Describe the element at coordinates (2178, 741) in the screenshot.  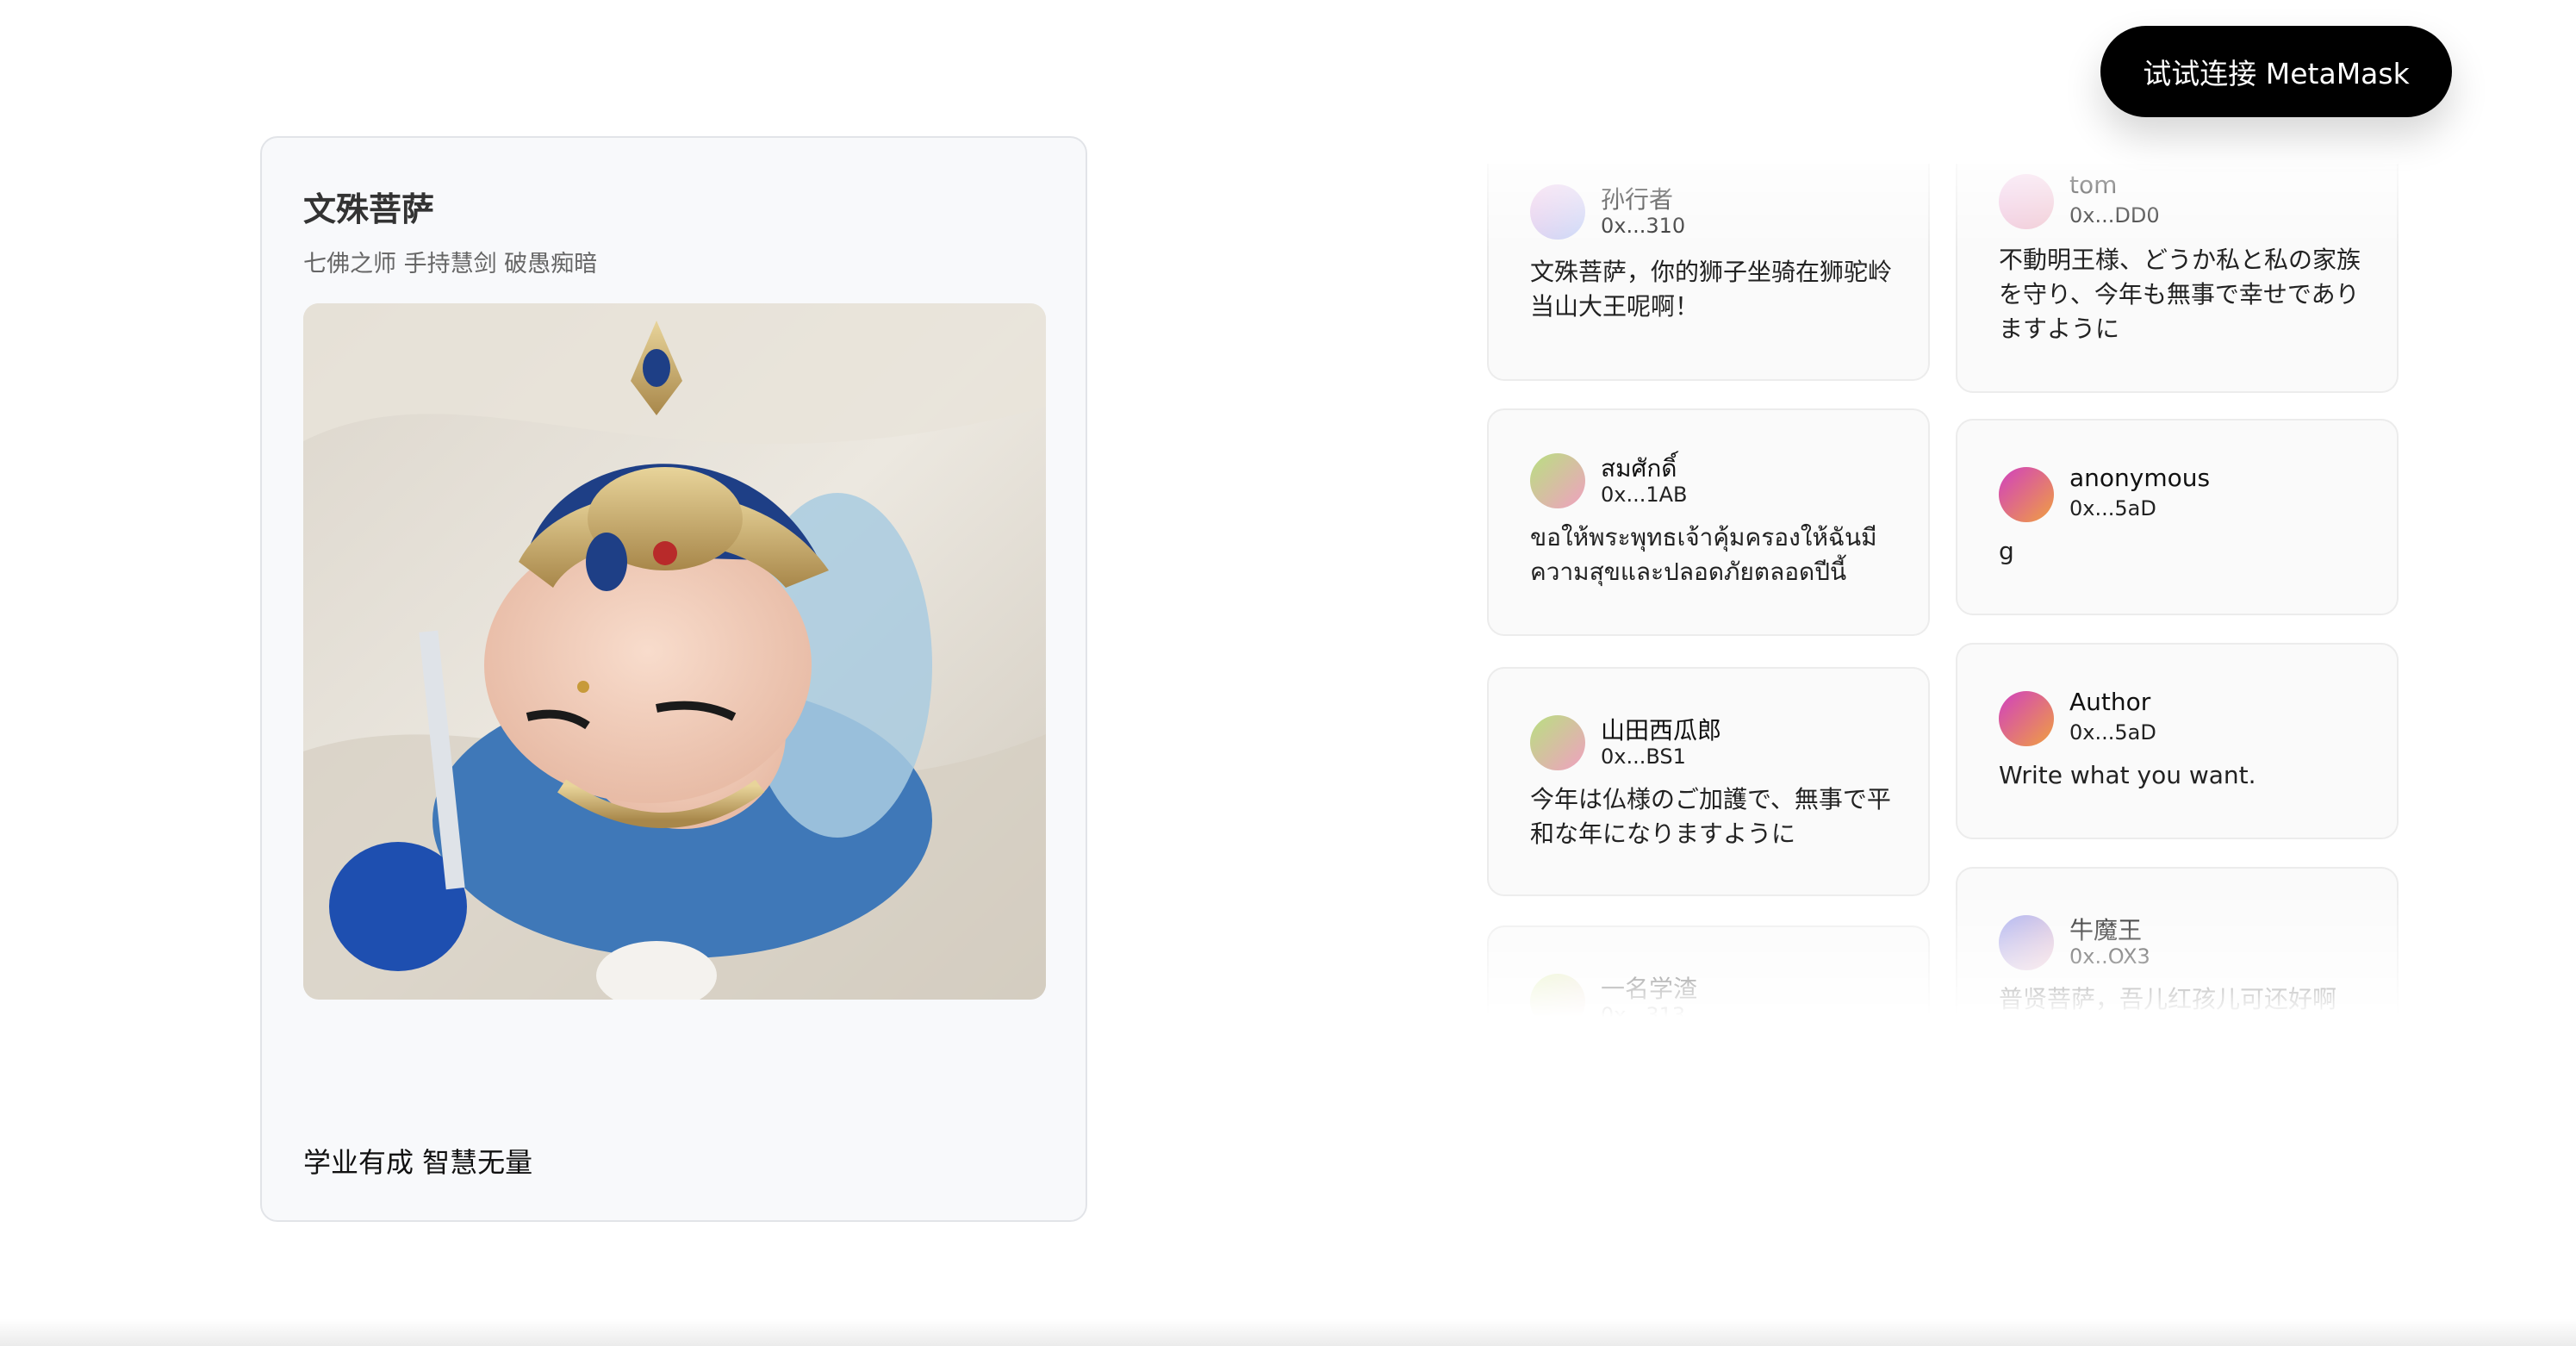
I see `message-card: Author 0x...5aD Write what you want.` at that location.